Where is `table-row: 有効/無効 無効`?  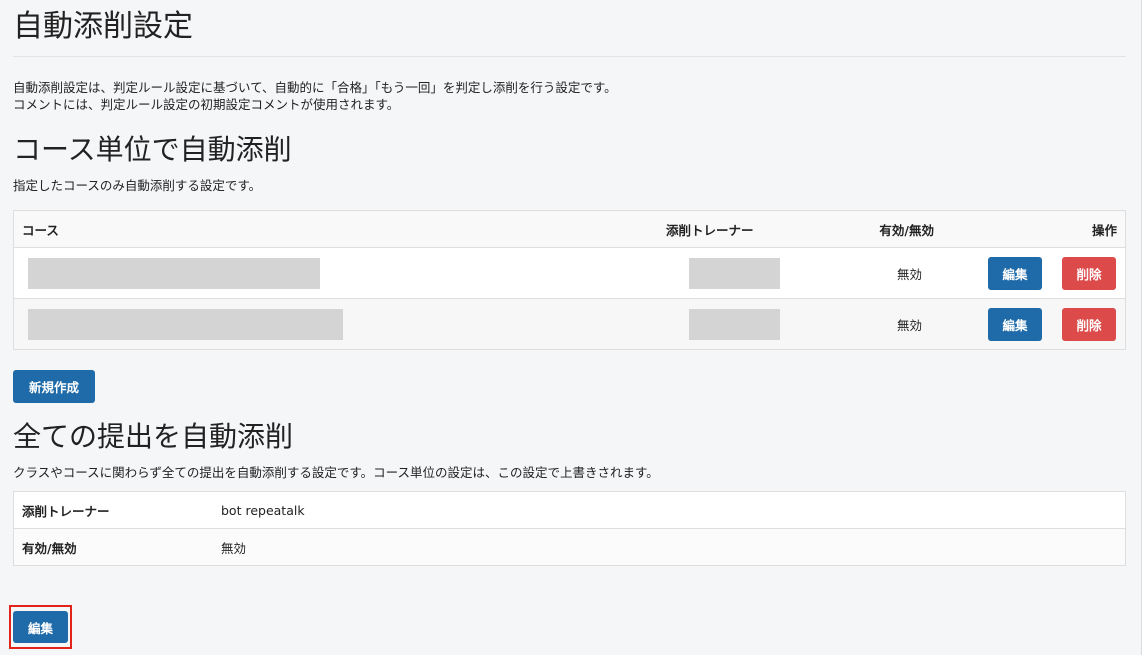 table-row: 有効/無効 無効 is located at coordinates (569, 547).